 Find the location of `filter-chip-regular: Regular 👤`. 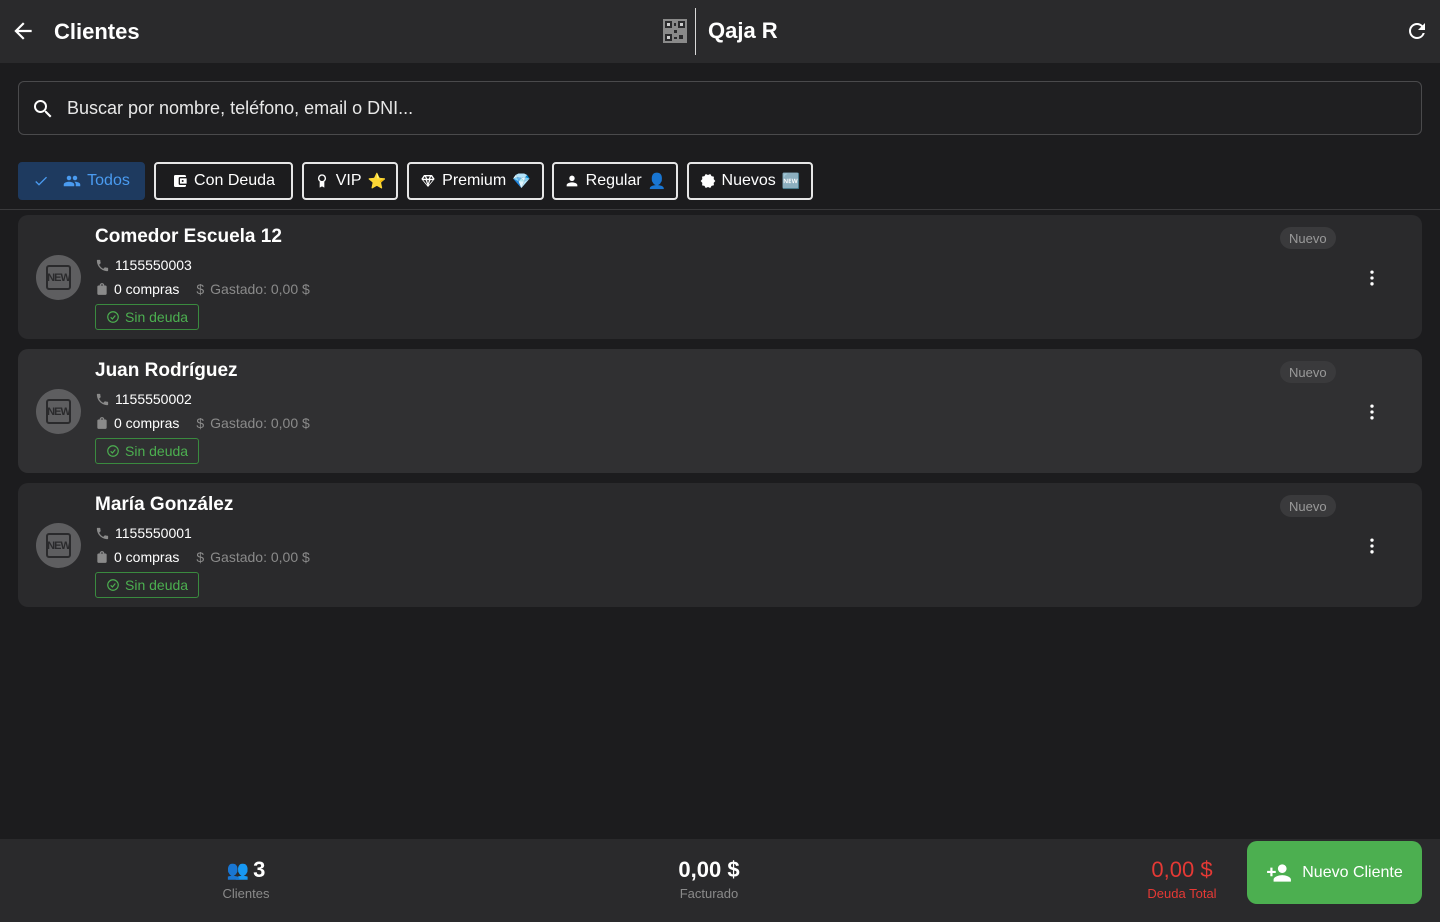

filter-chip-regular: Regular 👤 is located at coordinates (615, 181).